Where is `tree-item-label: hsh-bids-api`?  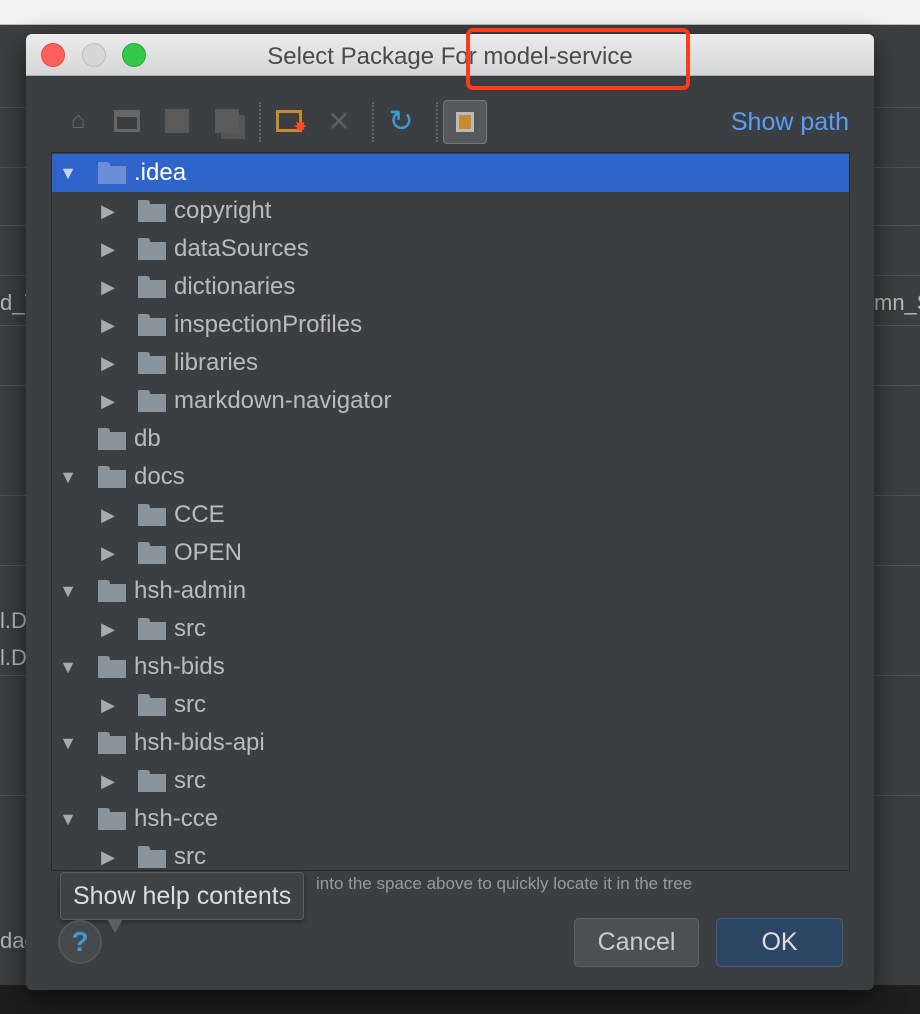 tree-item-label: hsh-bids-api is located at coordinates (199, 742).